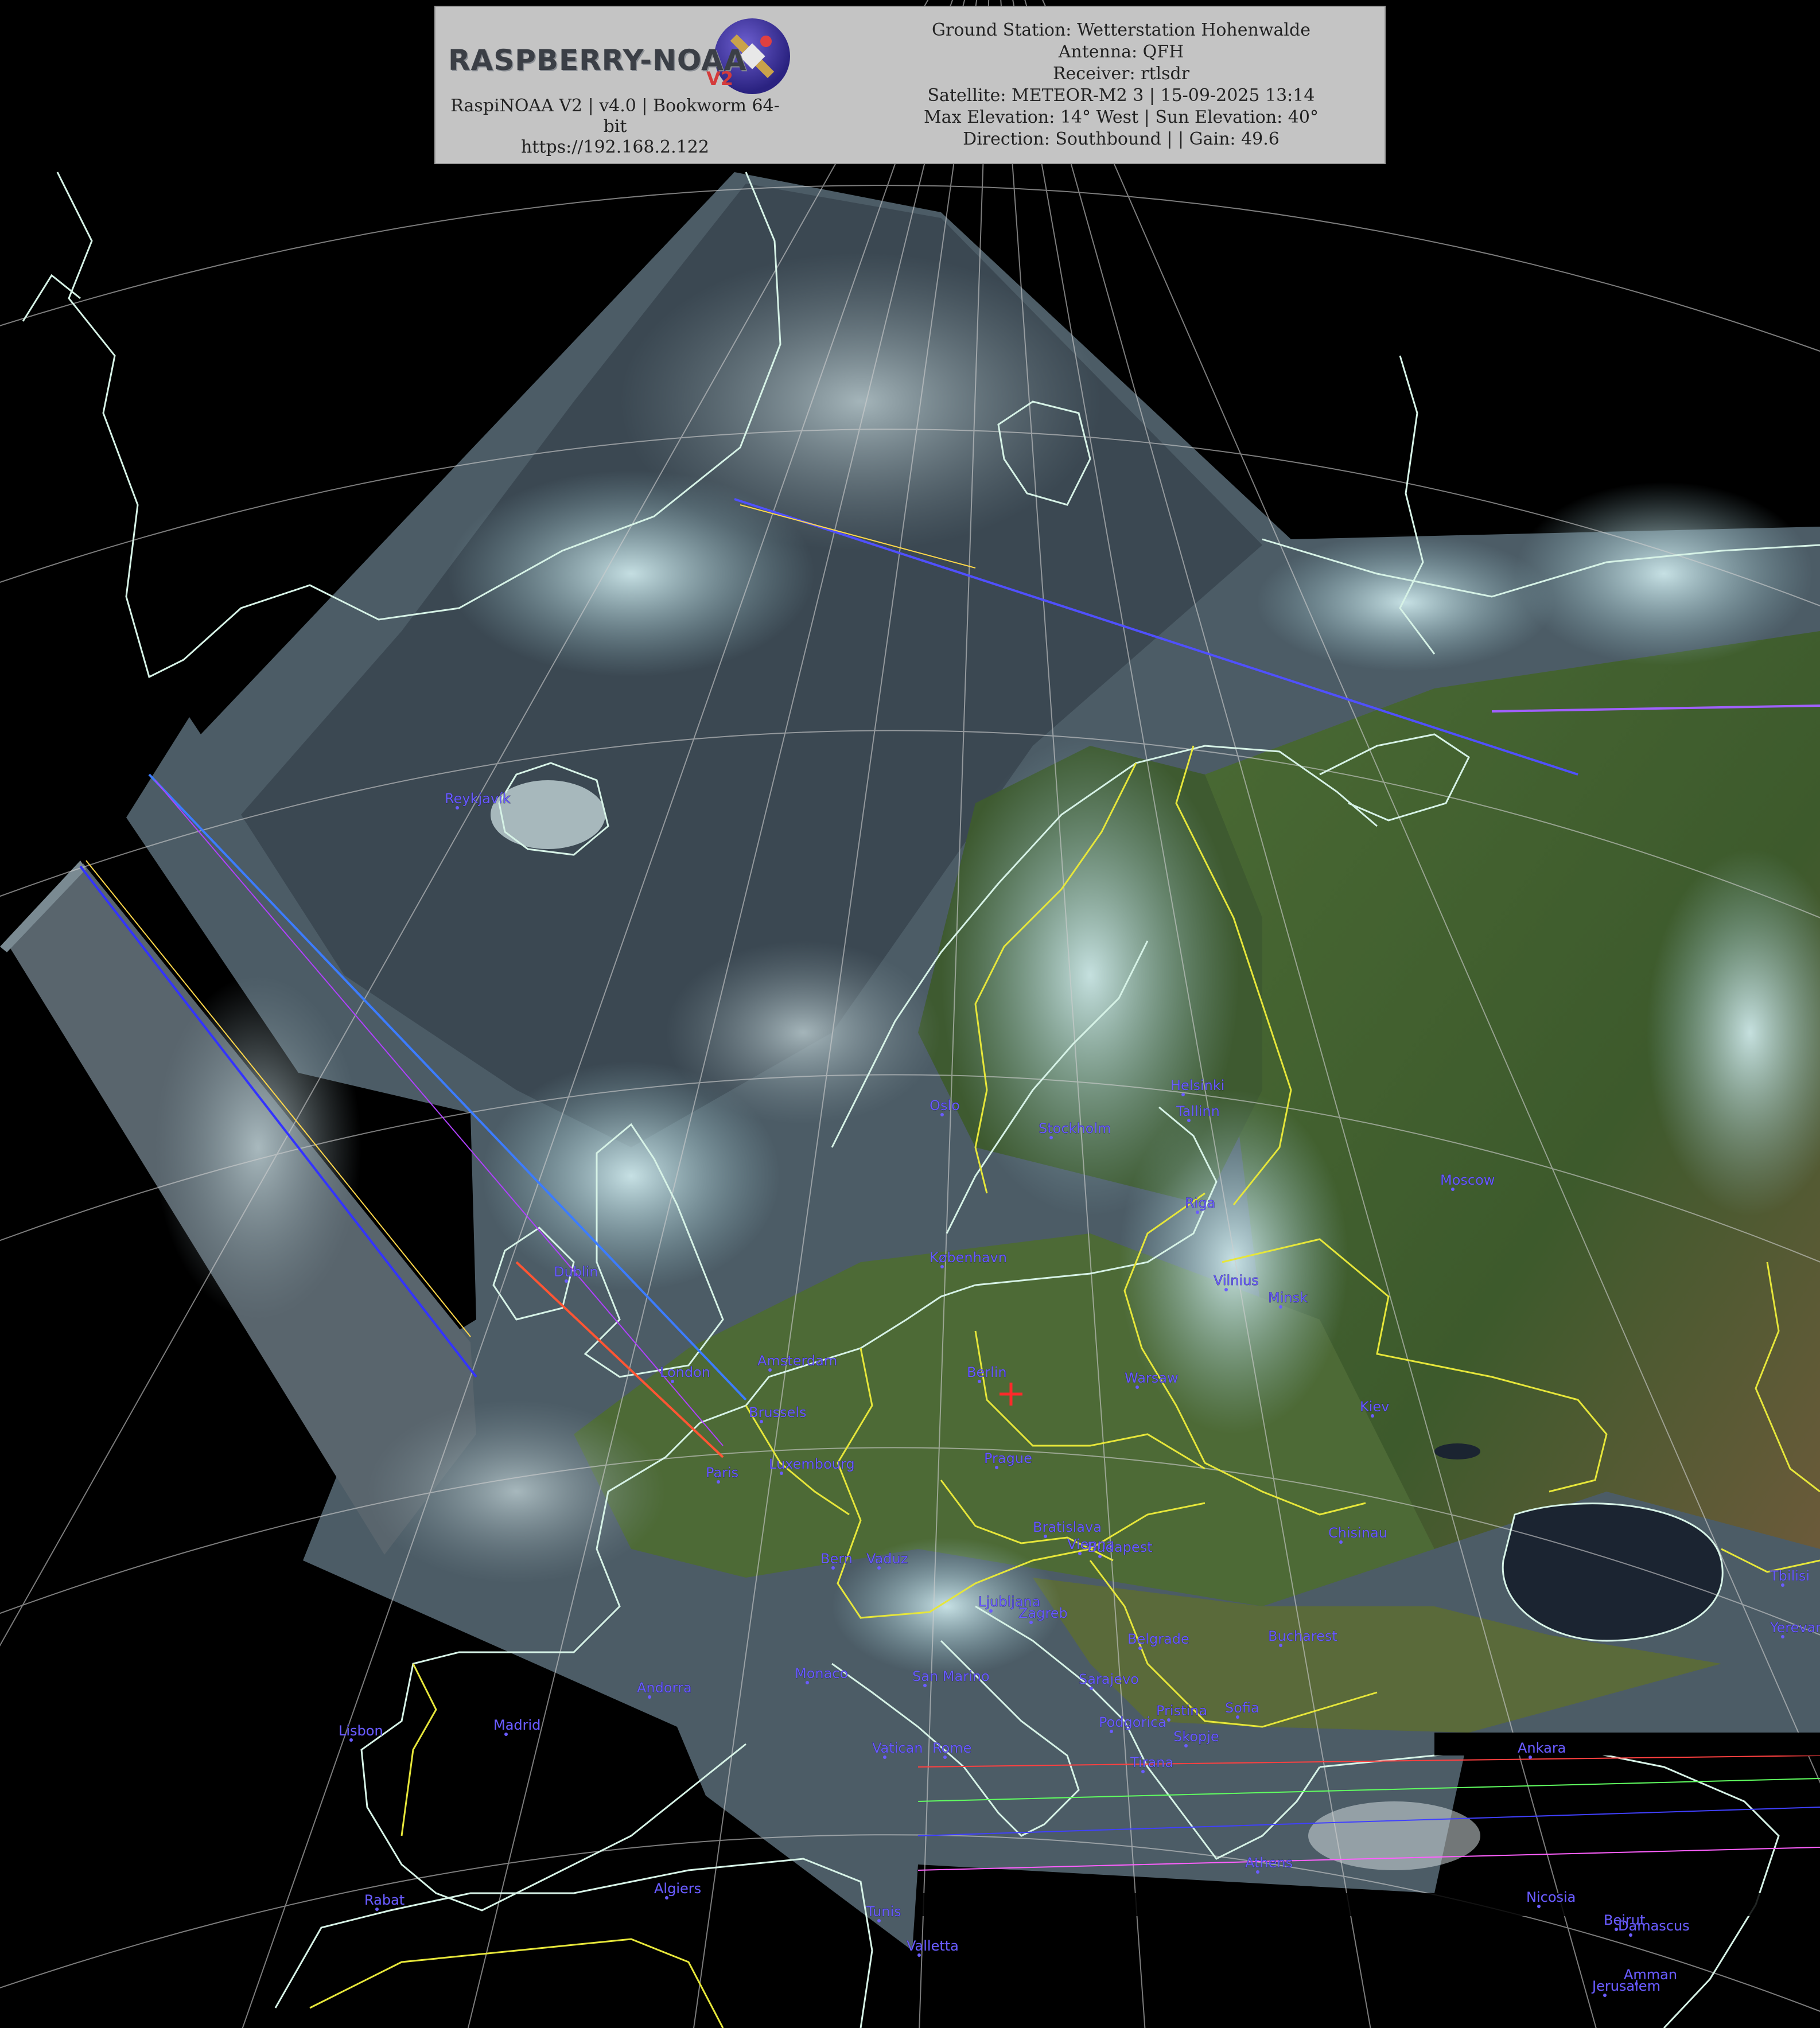  I want to click on city-label: Budapest, so click(1120, 1547).